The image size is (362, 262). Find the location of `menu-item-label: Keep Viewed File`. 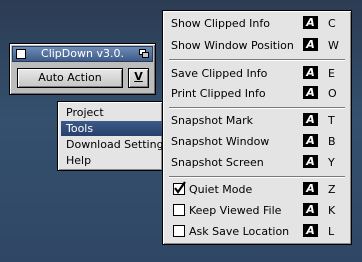

menu-item-label: Keep Viewed File is located at coordinates (235, 210).